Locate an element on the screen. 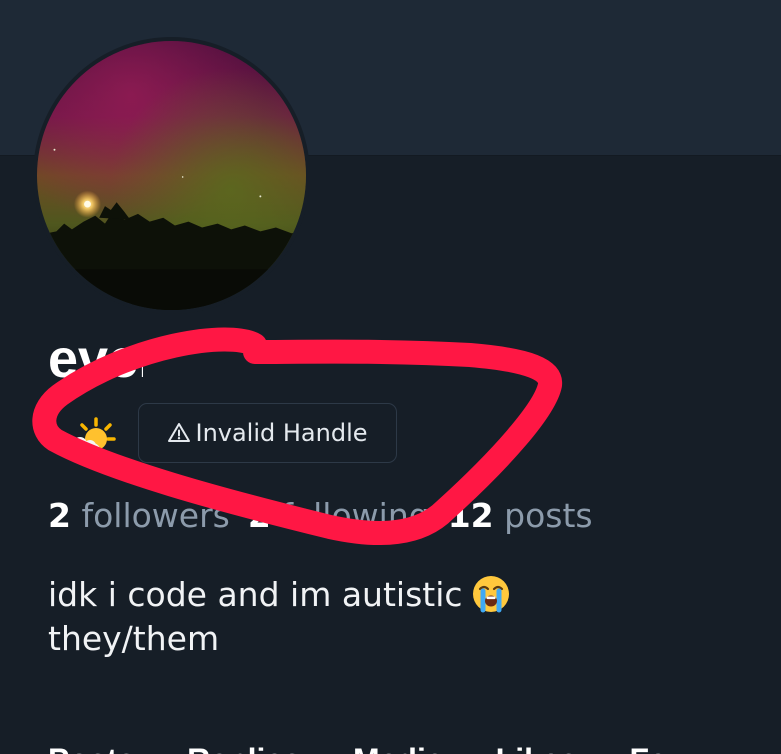 This screenshot has width=781, height=754. loudly-crying-face-icon is located at coordinates (490, 594).